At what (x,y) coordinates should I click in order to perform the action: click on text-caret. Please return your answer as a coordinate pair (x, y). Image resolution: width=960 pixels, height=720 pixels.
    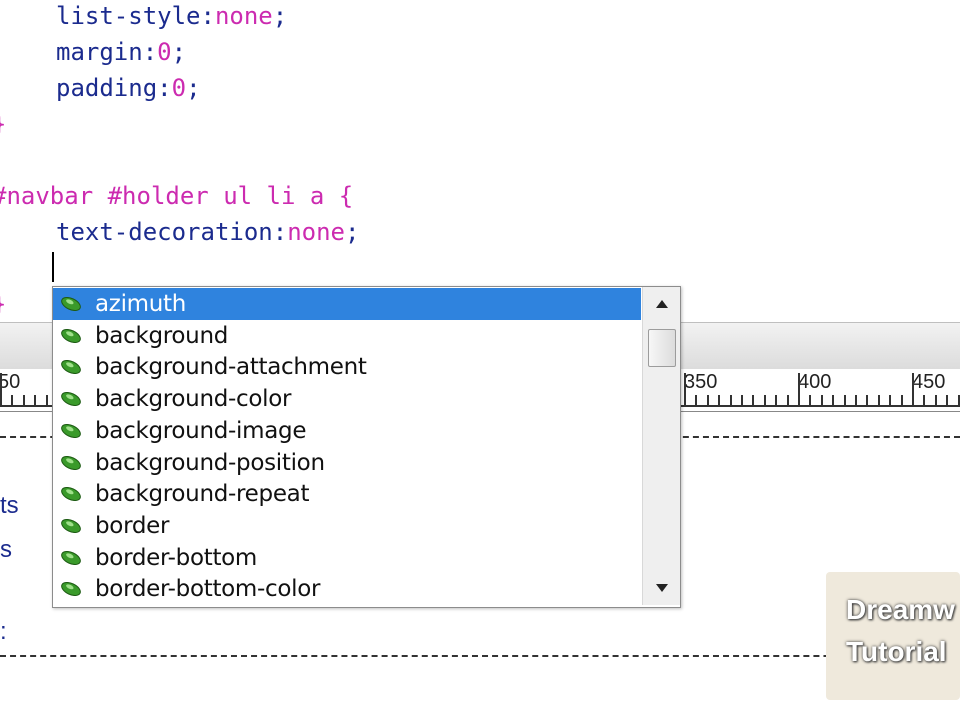
    Looking at the image, I should click on (53, 267).